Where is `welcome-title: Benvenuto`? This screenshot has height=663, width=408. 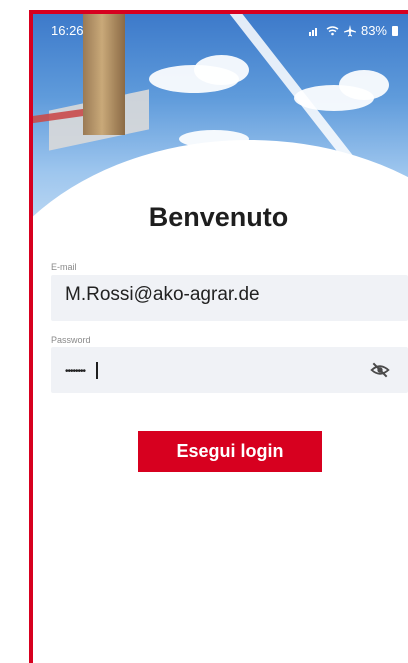
welcome-title: Benvenuto is located at coordinates (218, 217).